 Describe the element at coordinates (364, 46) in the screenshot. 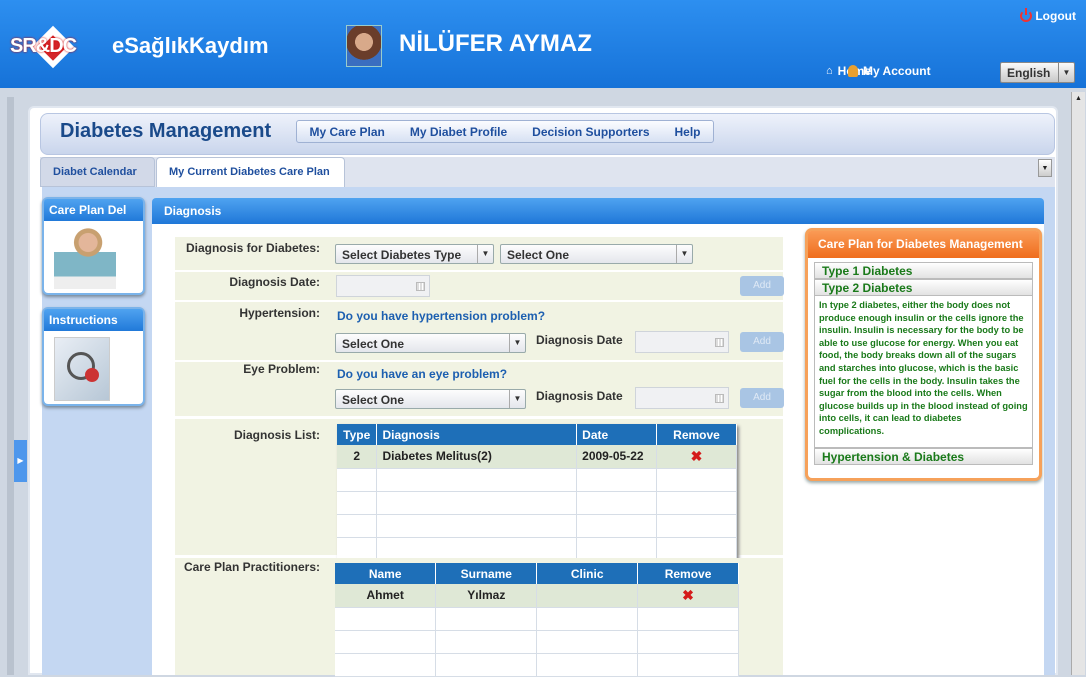

I see `user-avatar` at that location.